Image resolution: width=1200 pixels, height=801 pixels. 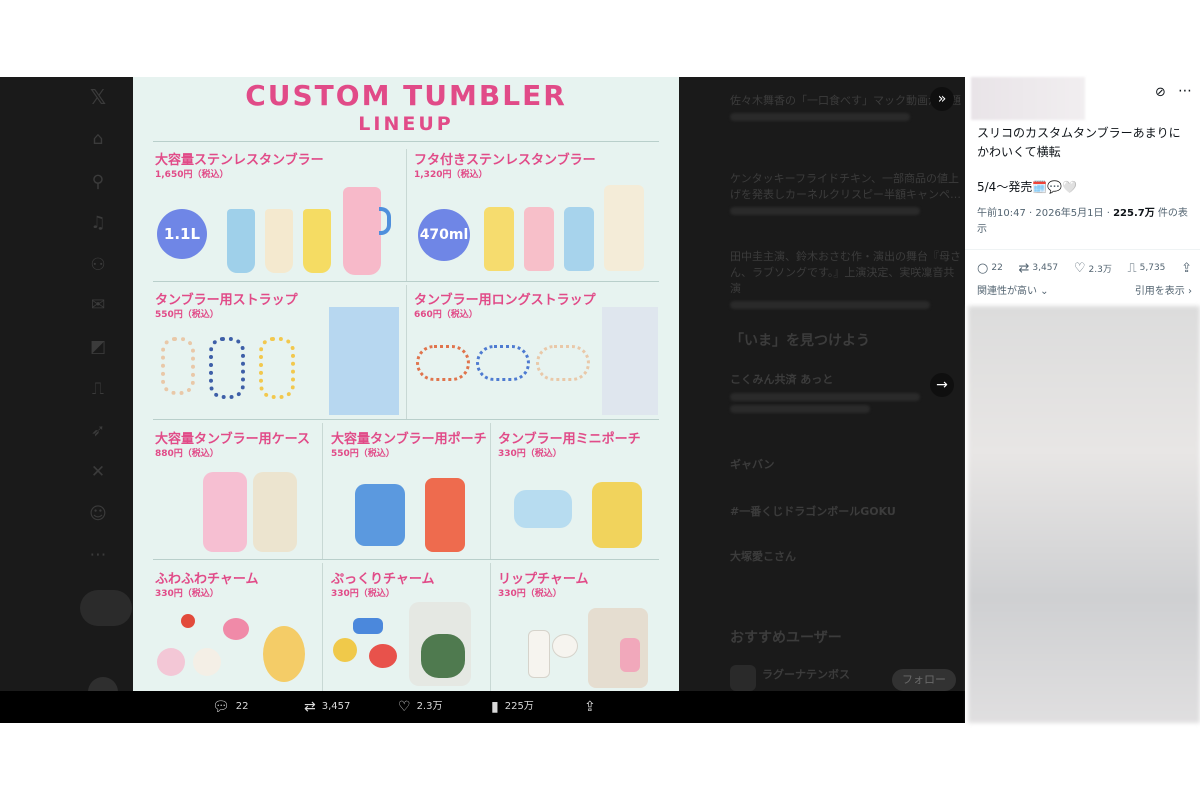 I want to click on post-view-count: 225.7万, so click(x=1134, y=213).